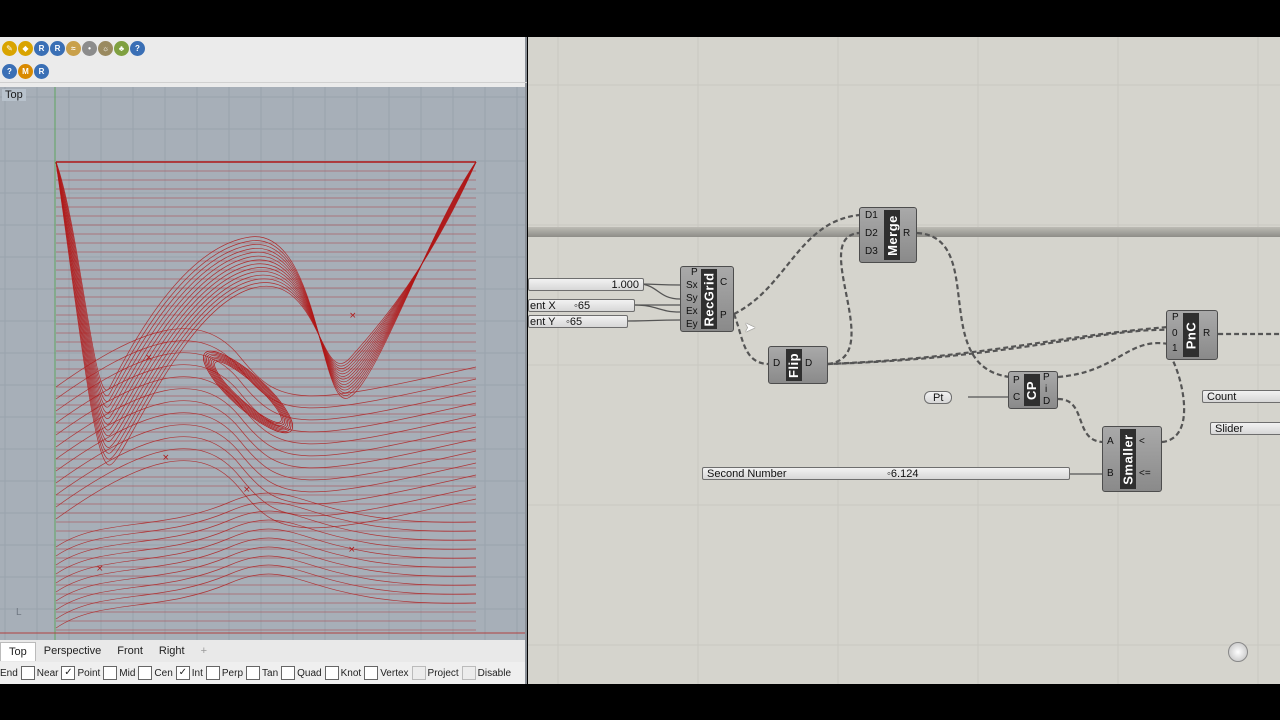 This screenshot has width=1280, height=720. Describe the element at coordinates (39, 673) in the screenshot. I see `osnap-near: Near` at that location.